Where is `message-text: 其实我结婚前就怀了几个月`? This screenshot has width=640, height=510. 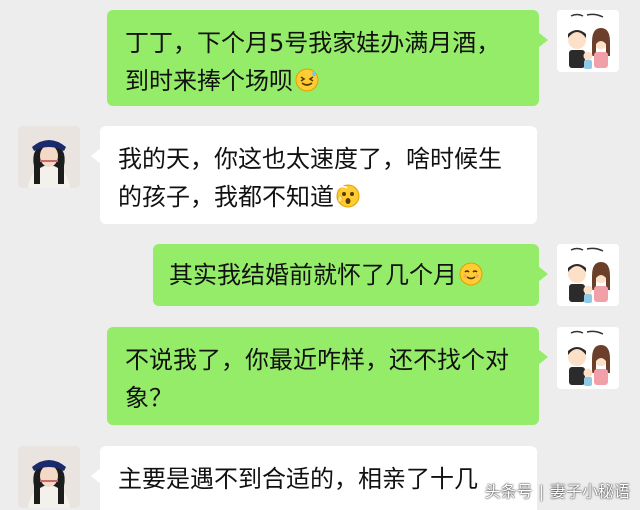 message-text: 其实我结婚前就怀了几个月 is located at coordinates (313, 275).